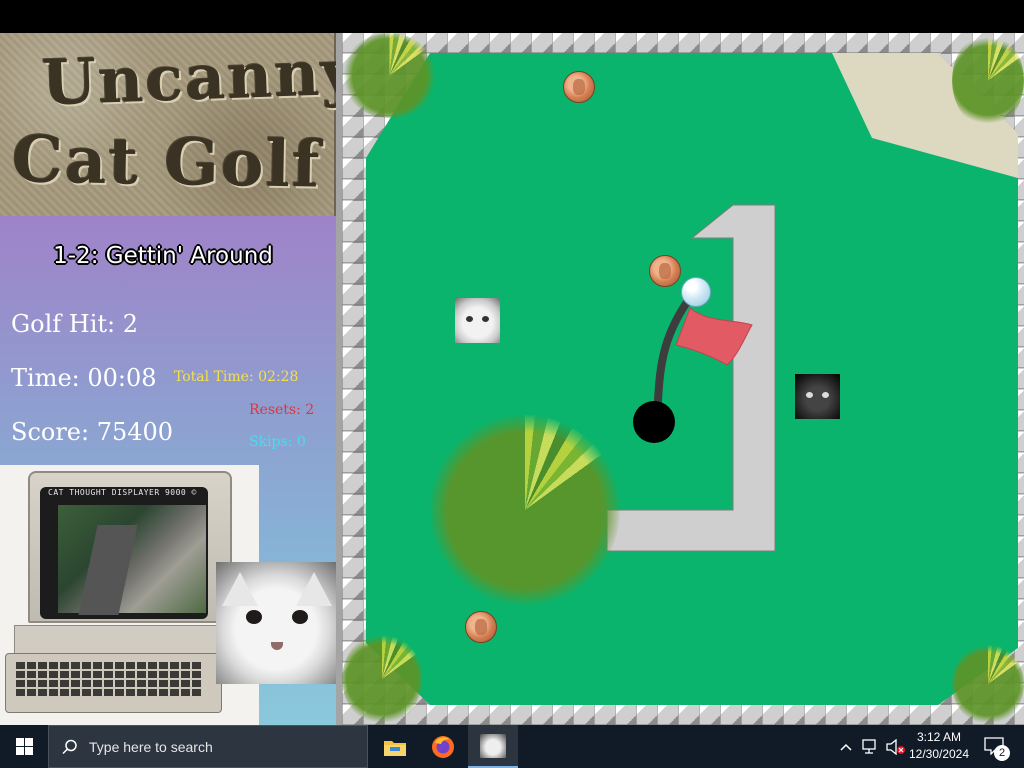  I want to click on golf-ball, so click(696, 292).